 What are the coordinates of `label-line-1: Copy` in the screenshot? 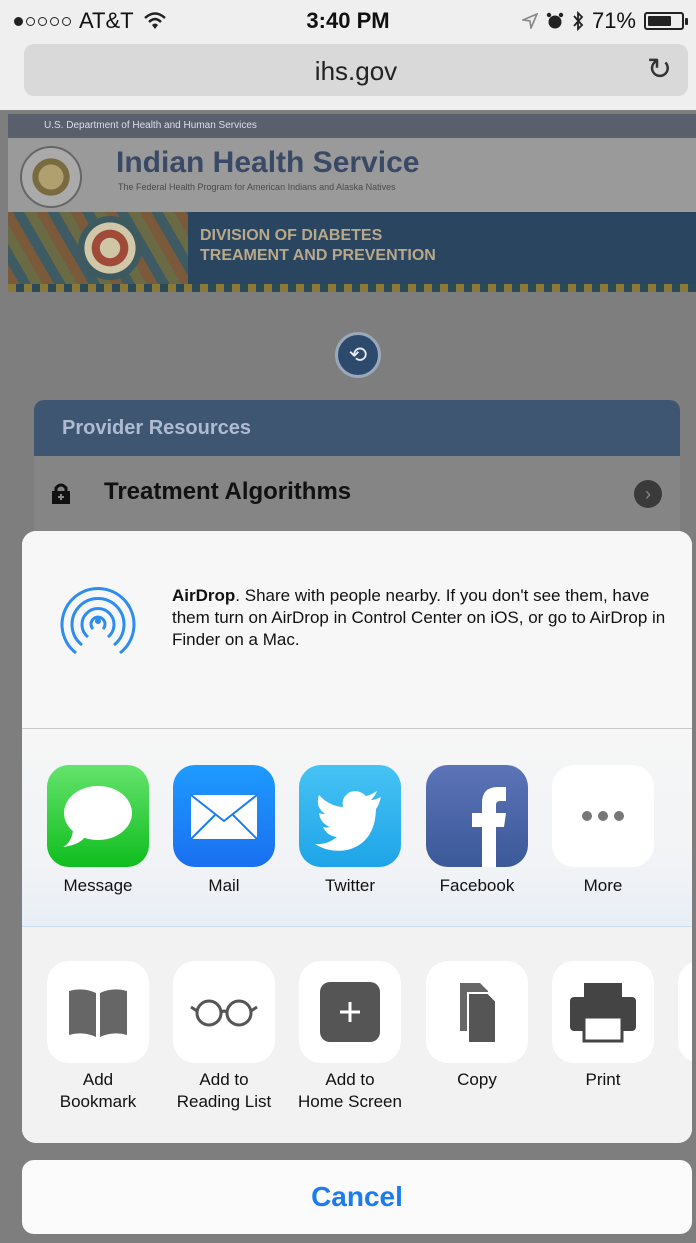 It's located at (477, 1079).